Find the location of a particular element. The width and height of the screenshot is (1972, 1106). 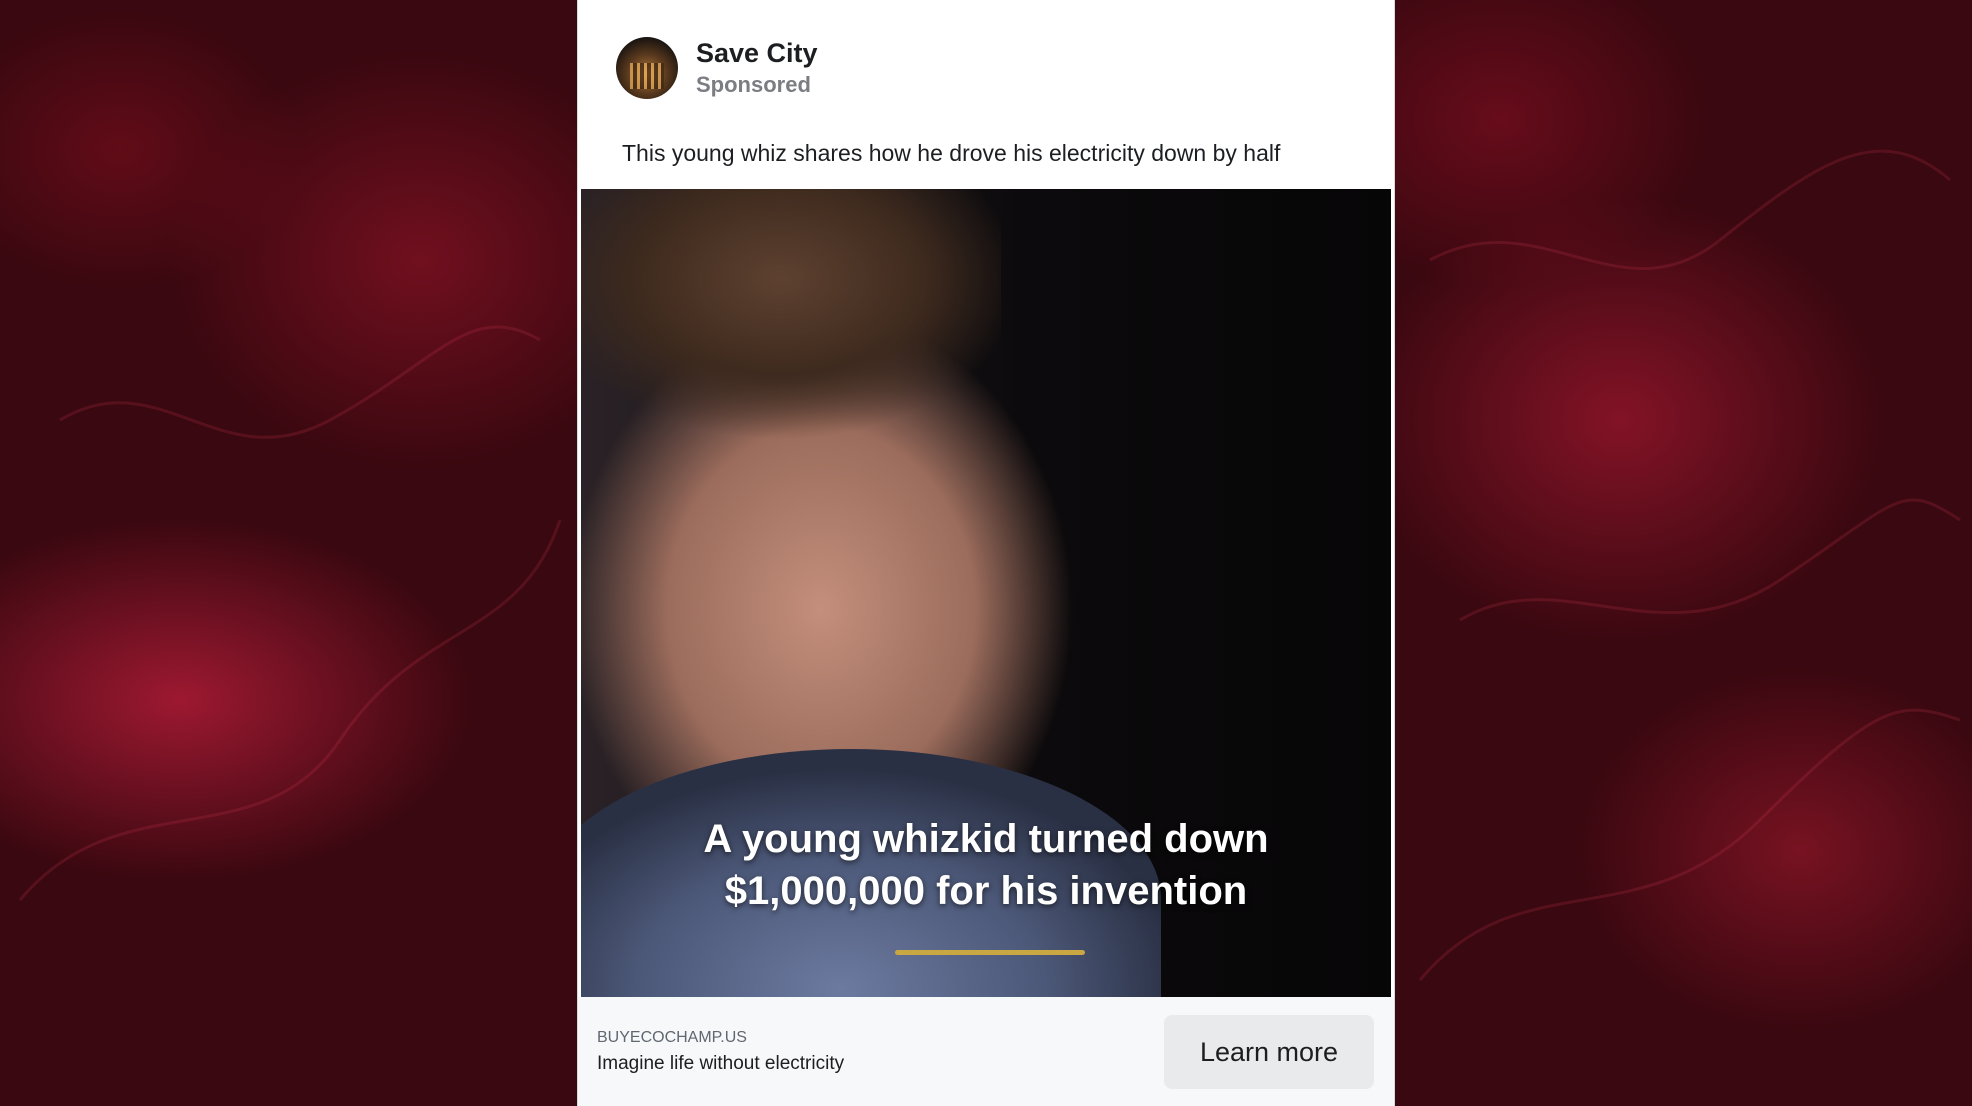

learn-more-button: Learn more is located at coordinates (1269, 1052).